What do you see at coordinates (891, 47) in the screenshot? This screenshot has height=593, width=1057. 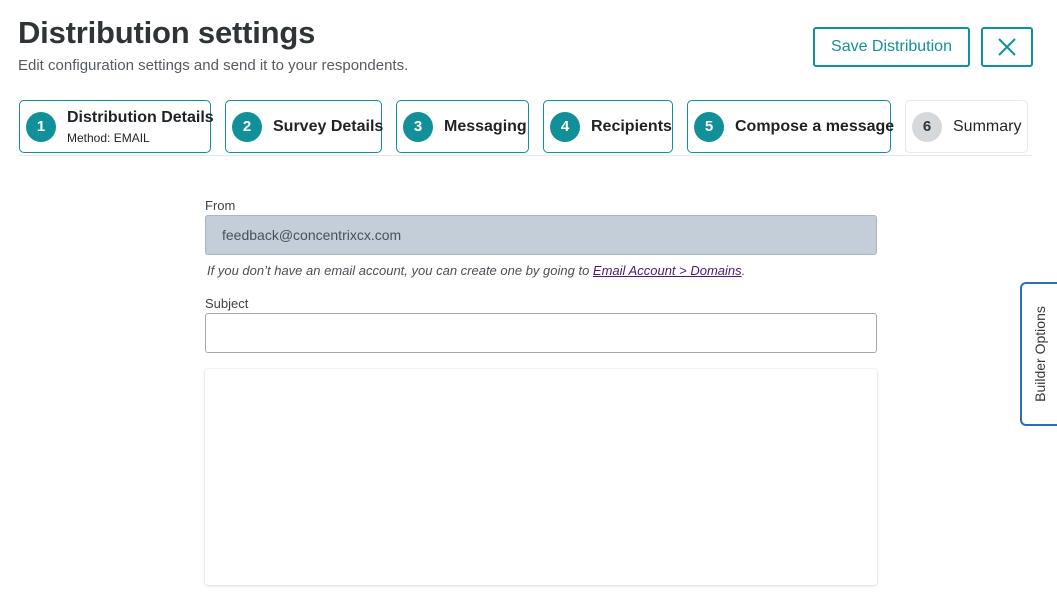 I see `save-distribution-button: Save Distribution` at bounding box center [891, 47].